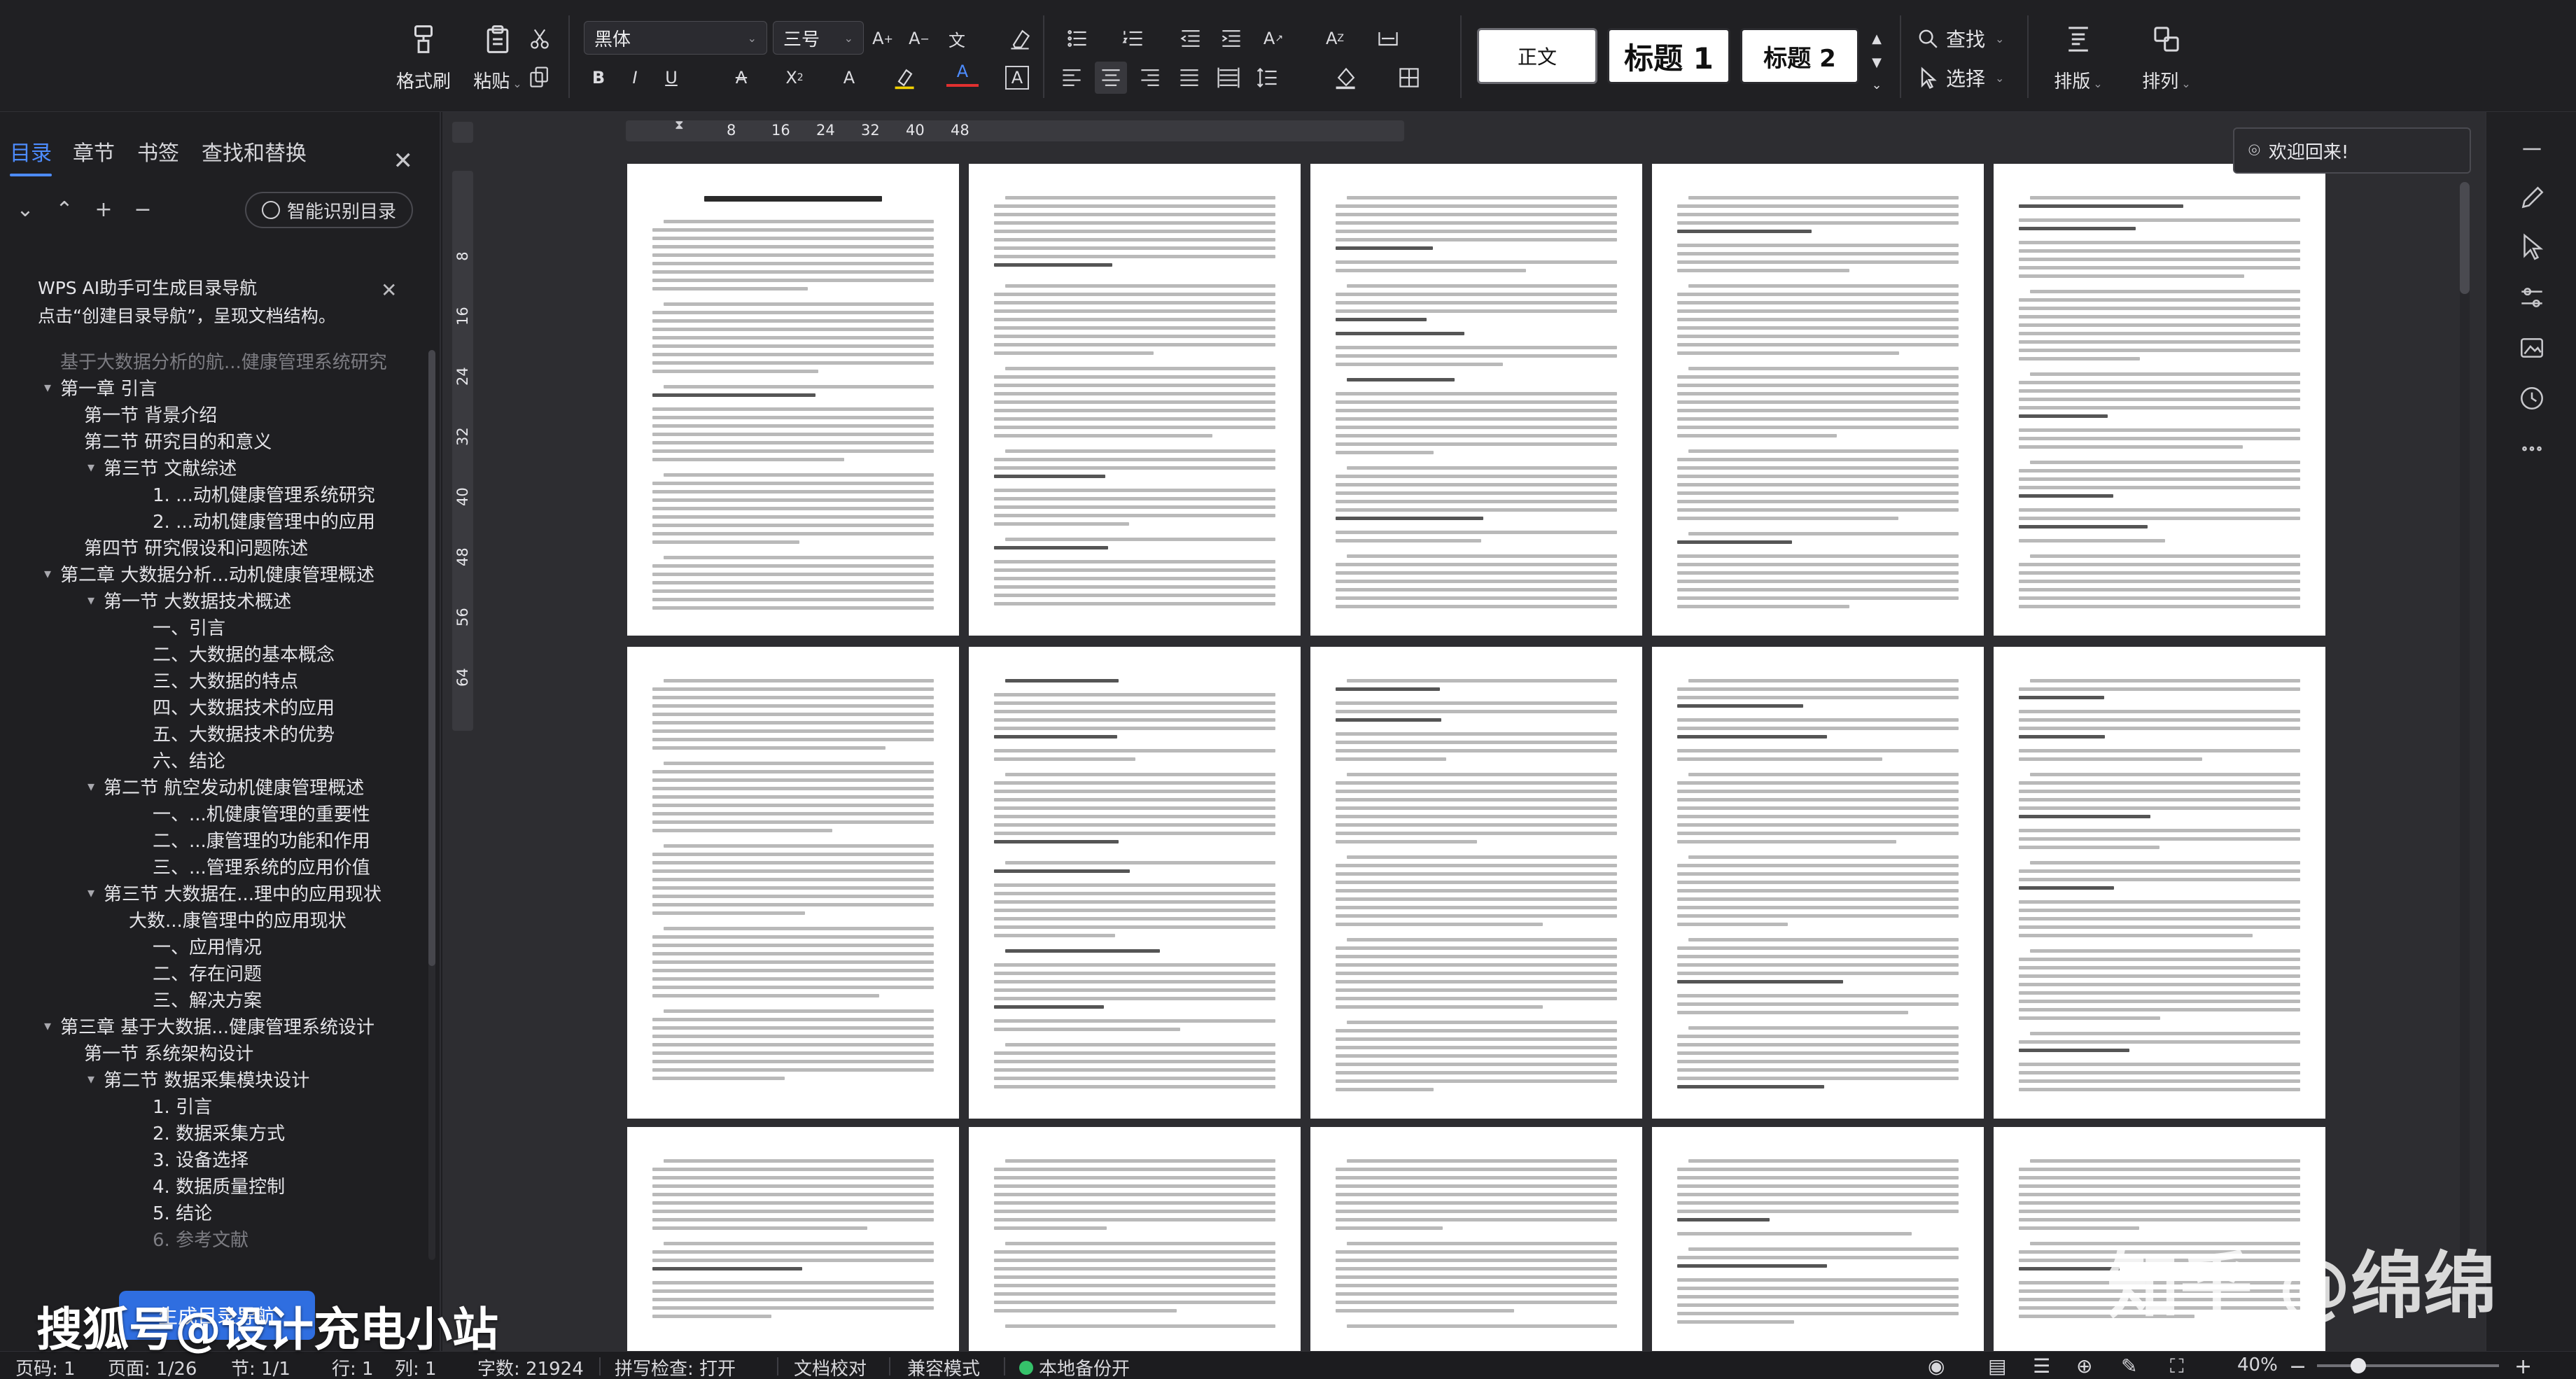  What do you see at coordinates (830, 1366) in the screenshot?
I see `status-proofread: 文档校对` at bounding box center [830, 1366].